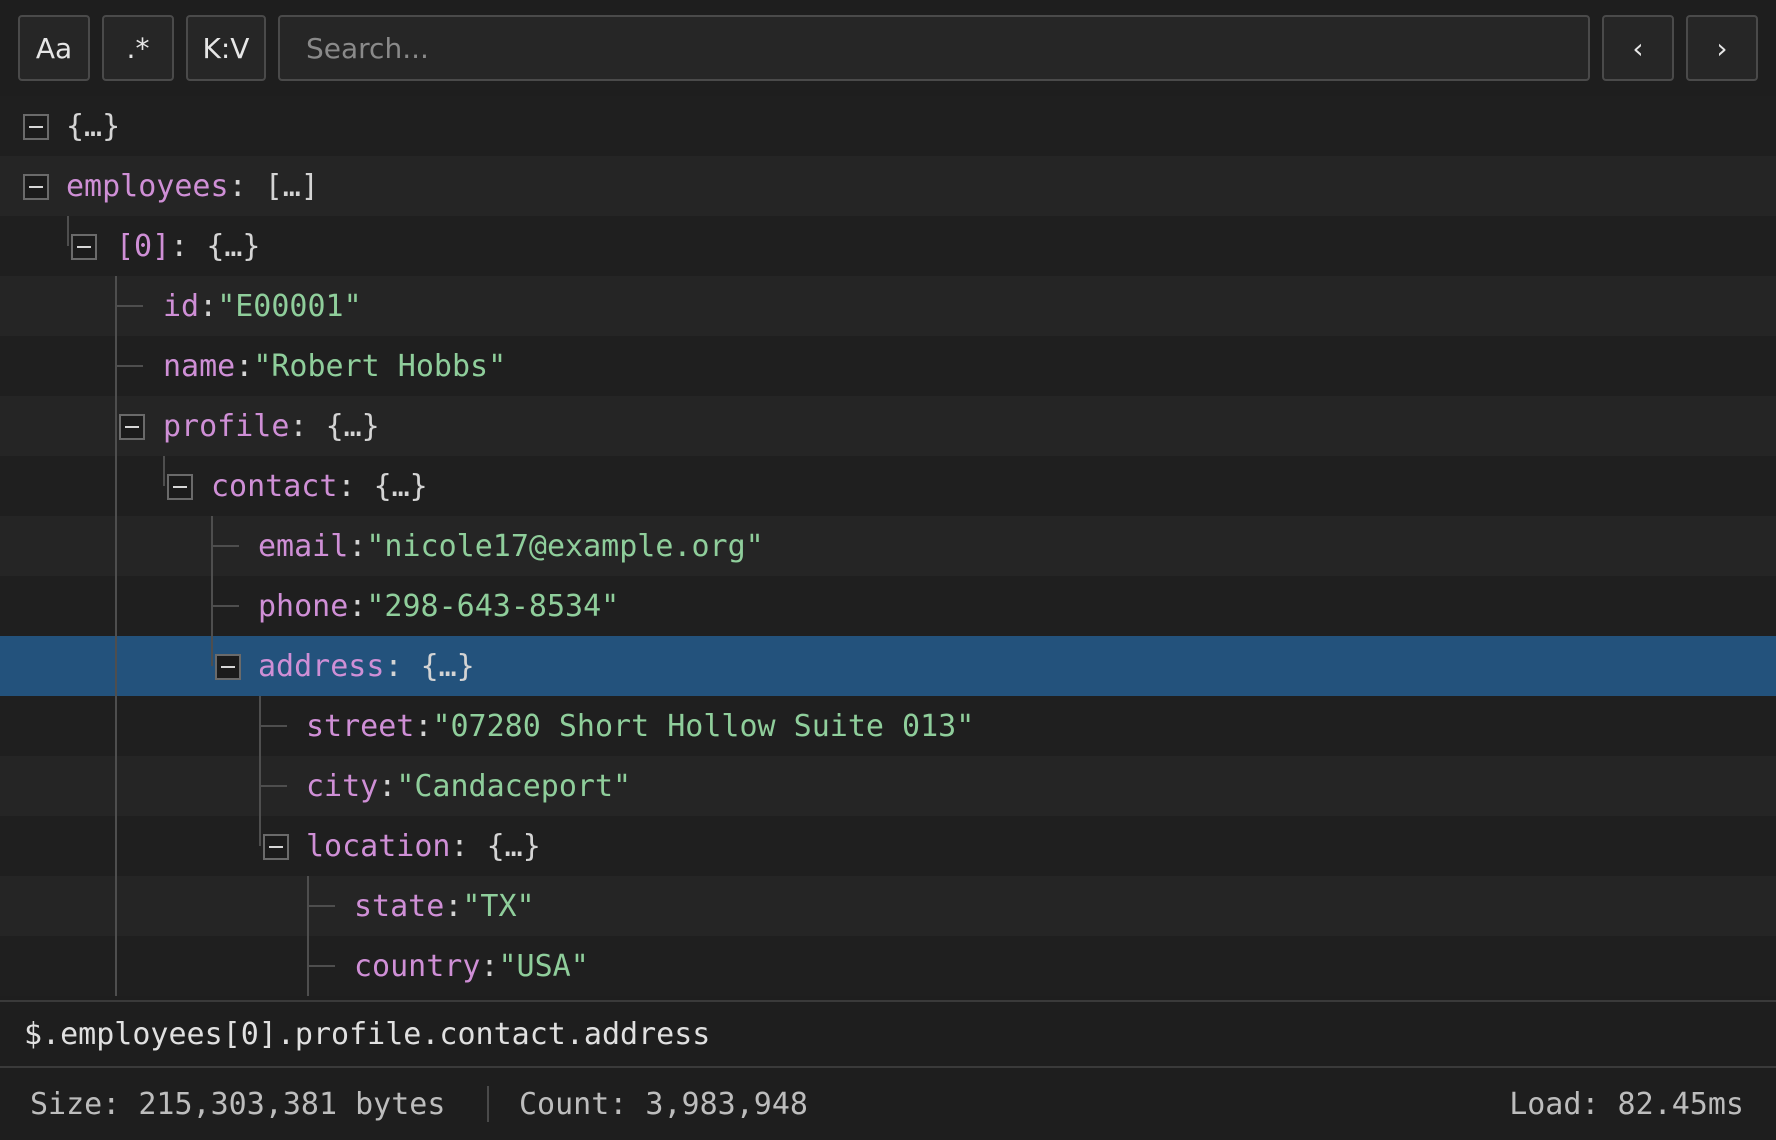 The image size is (1776, 1140). Describe the element at coordinates (565, 546) in the screenshot. I see `node-value: "nicole17@example.org"` at that location.